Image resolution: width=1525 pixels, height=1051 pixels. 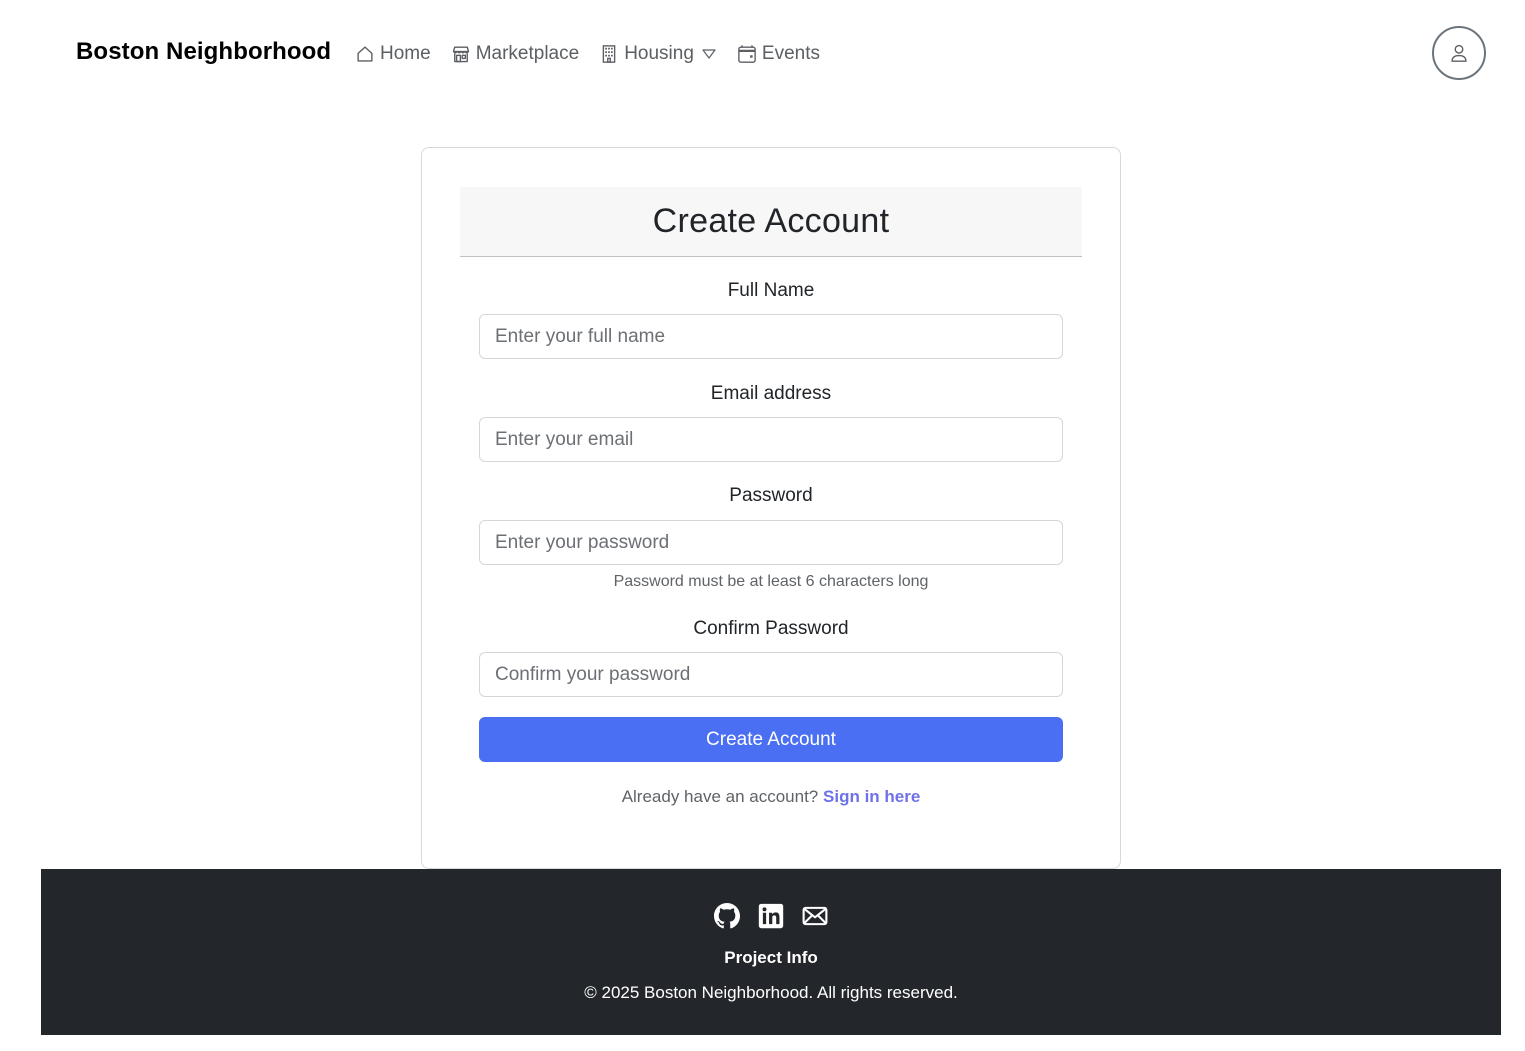 I want to click on confirm-password-input, so click(x=771, y=674).